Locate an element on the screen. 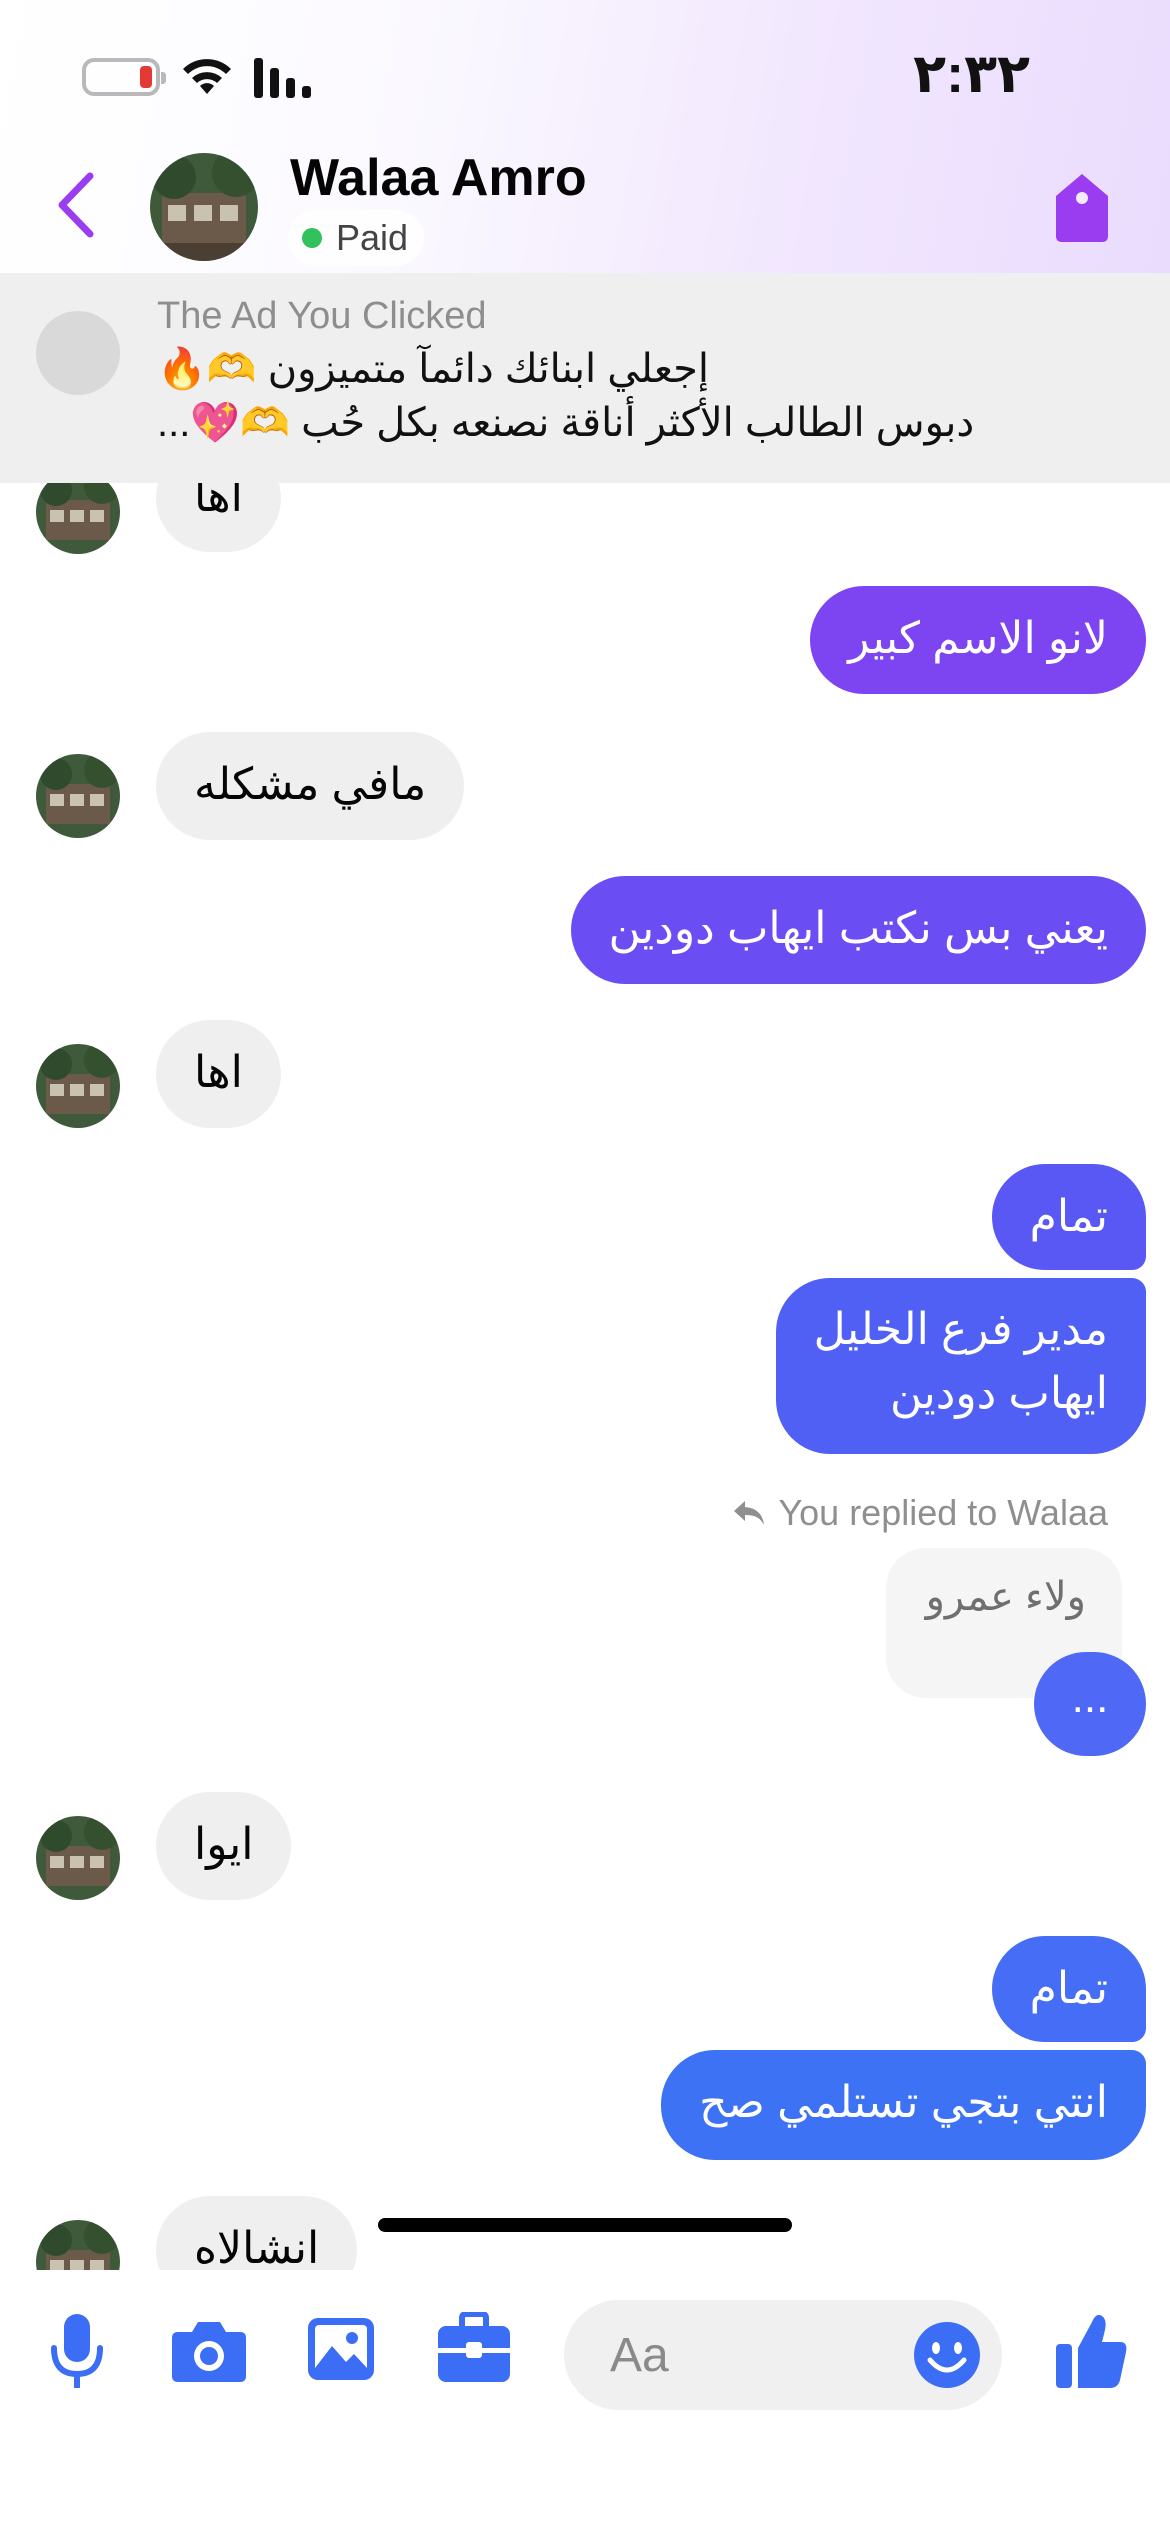  ad-title: The Ad You Clicked is located at coordinates (322, 316).